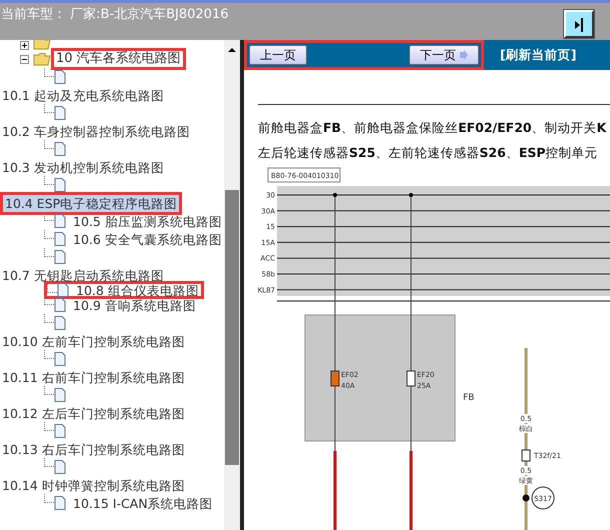 Image resolution: width=610 pixels, height=530 pixels. I want to click on description-text: 前舱电器盒FB、前舱电器盒保险丝EF02/EF20、制动开关K, so click(432, 128).